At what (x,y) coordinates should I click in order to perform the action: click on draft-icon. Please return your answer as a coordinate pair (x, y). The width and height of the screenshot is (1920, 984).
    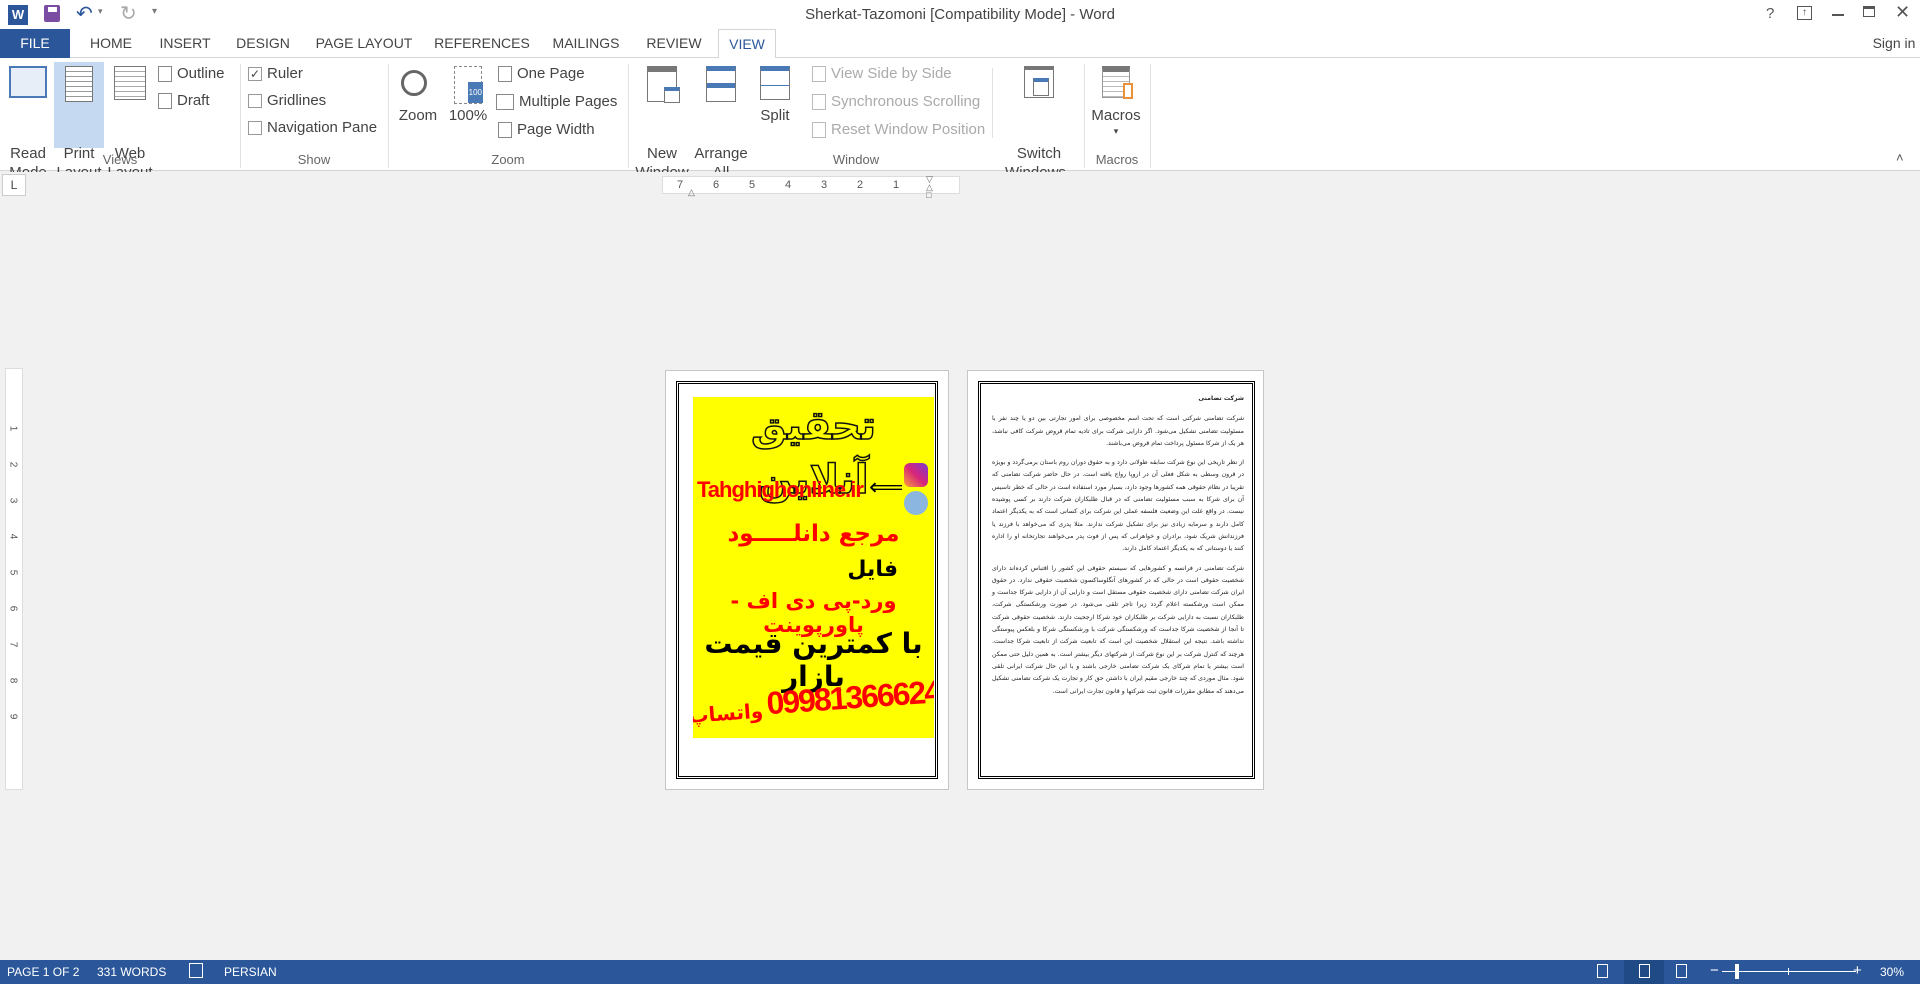
    Looking at the image, I should click on (165, 101).